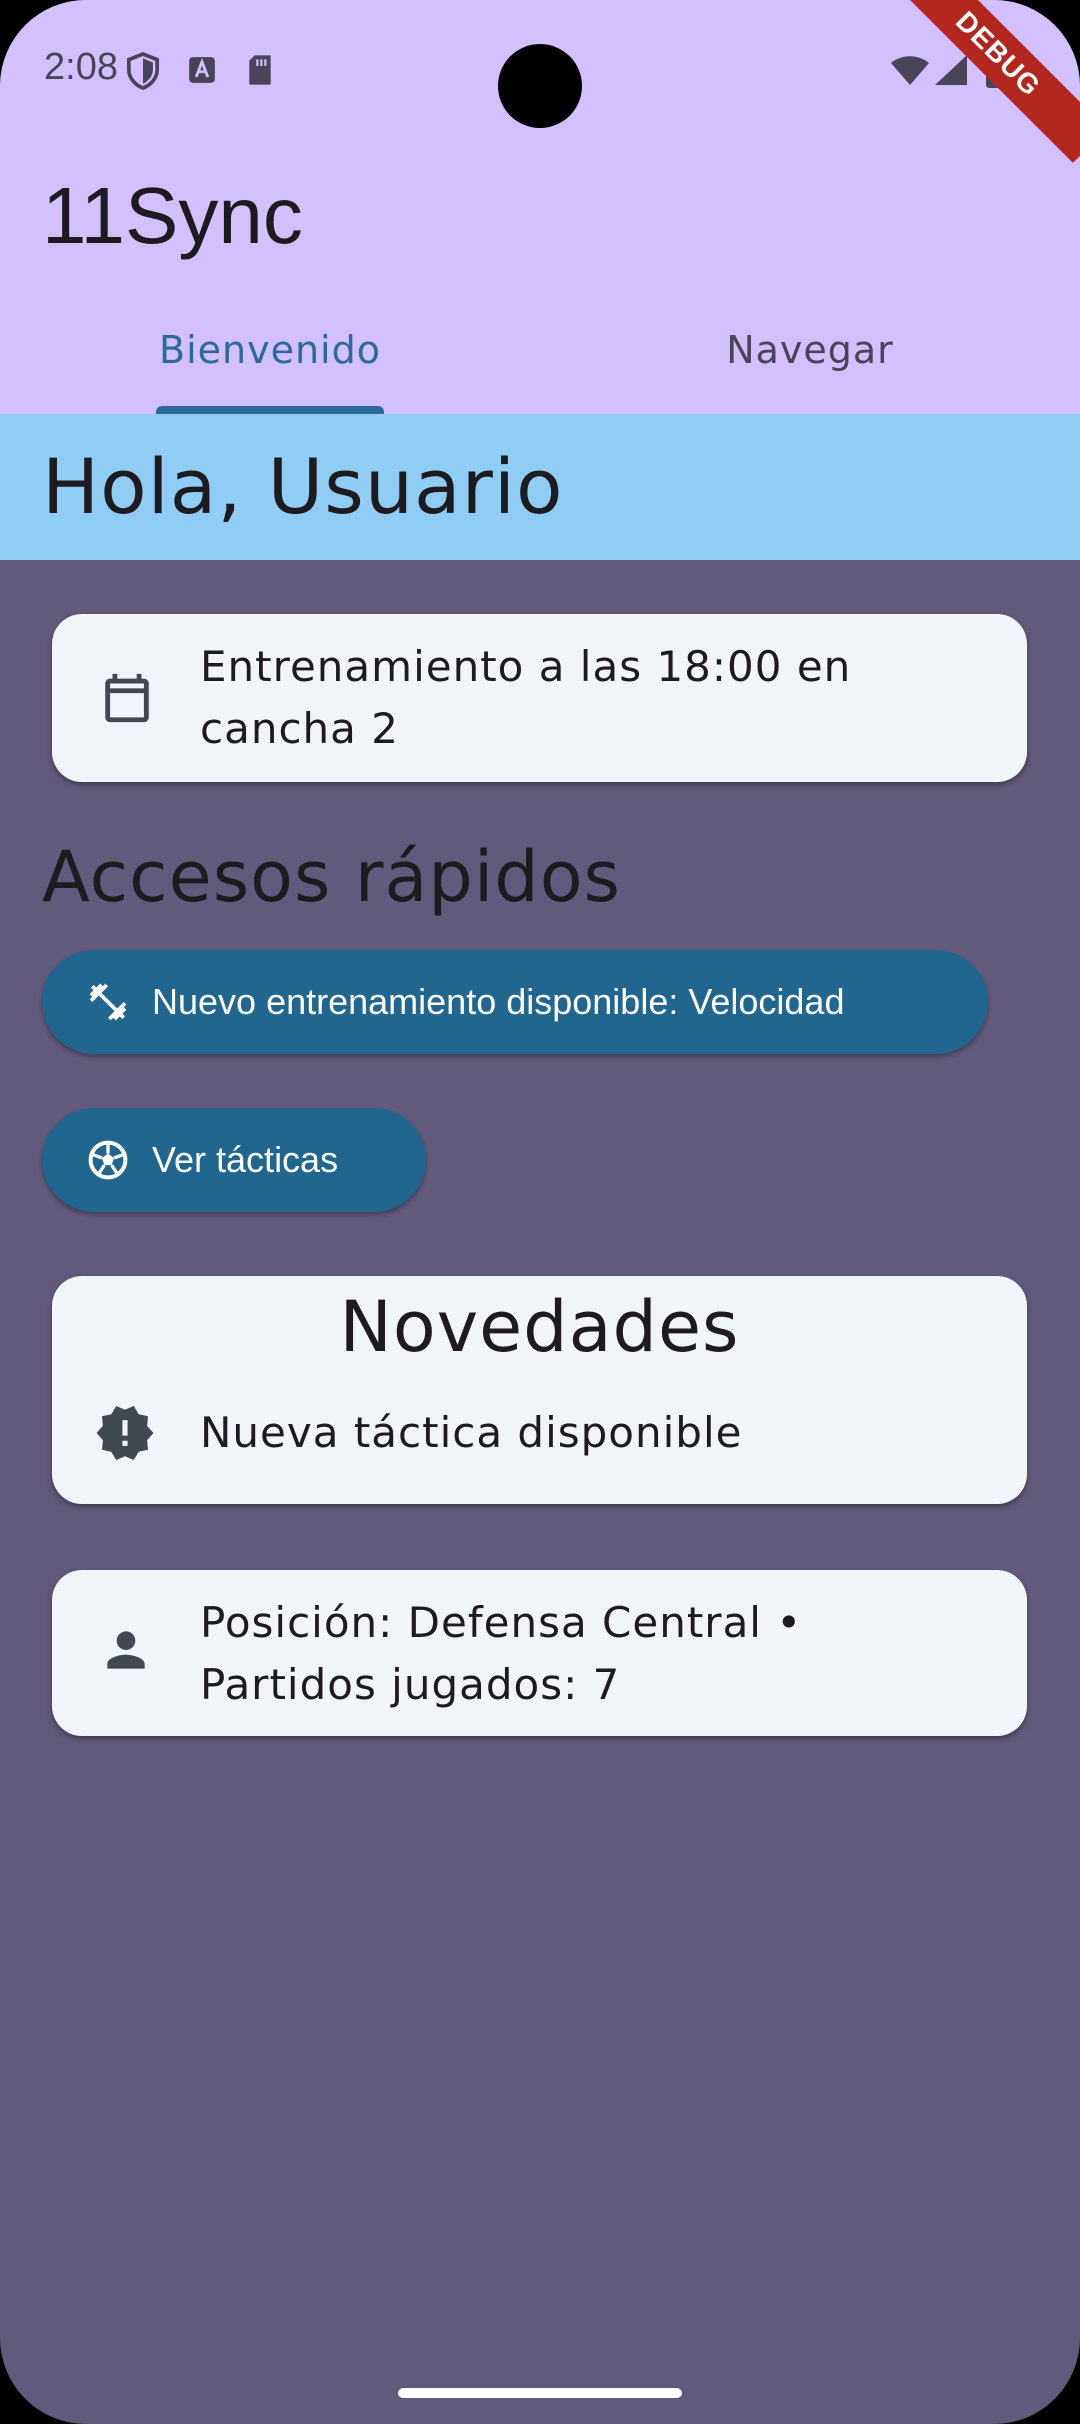 This screenshot has width=1080, height=2424. I want to click on news-item-text: Nueva táctica disponible, so click(593, 1433).